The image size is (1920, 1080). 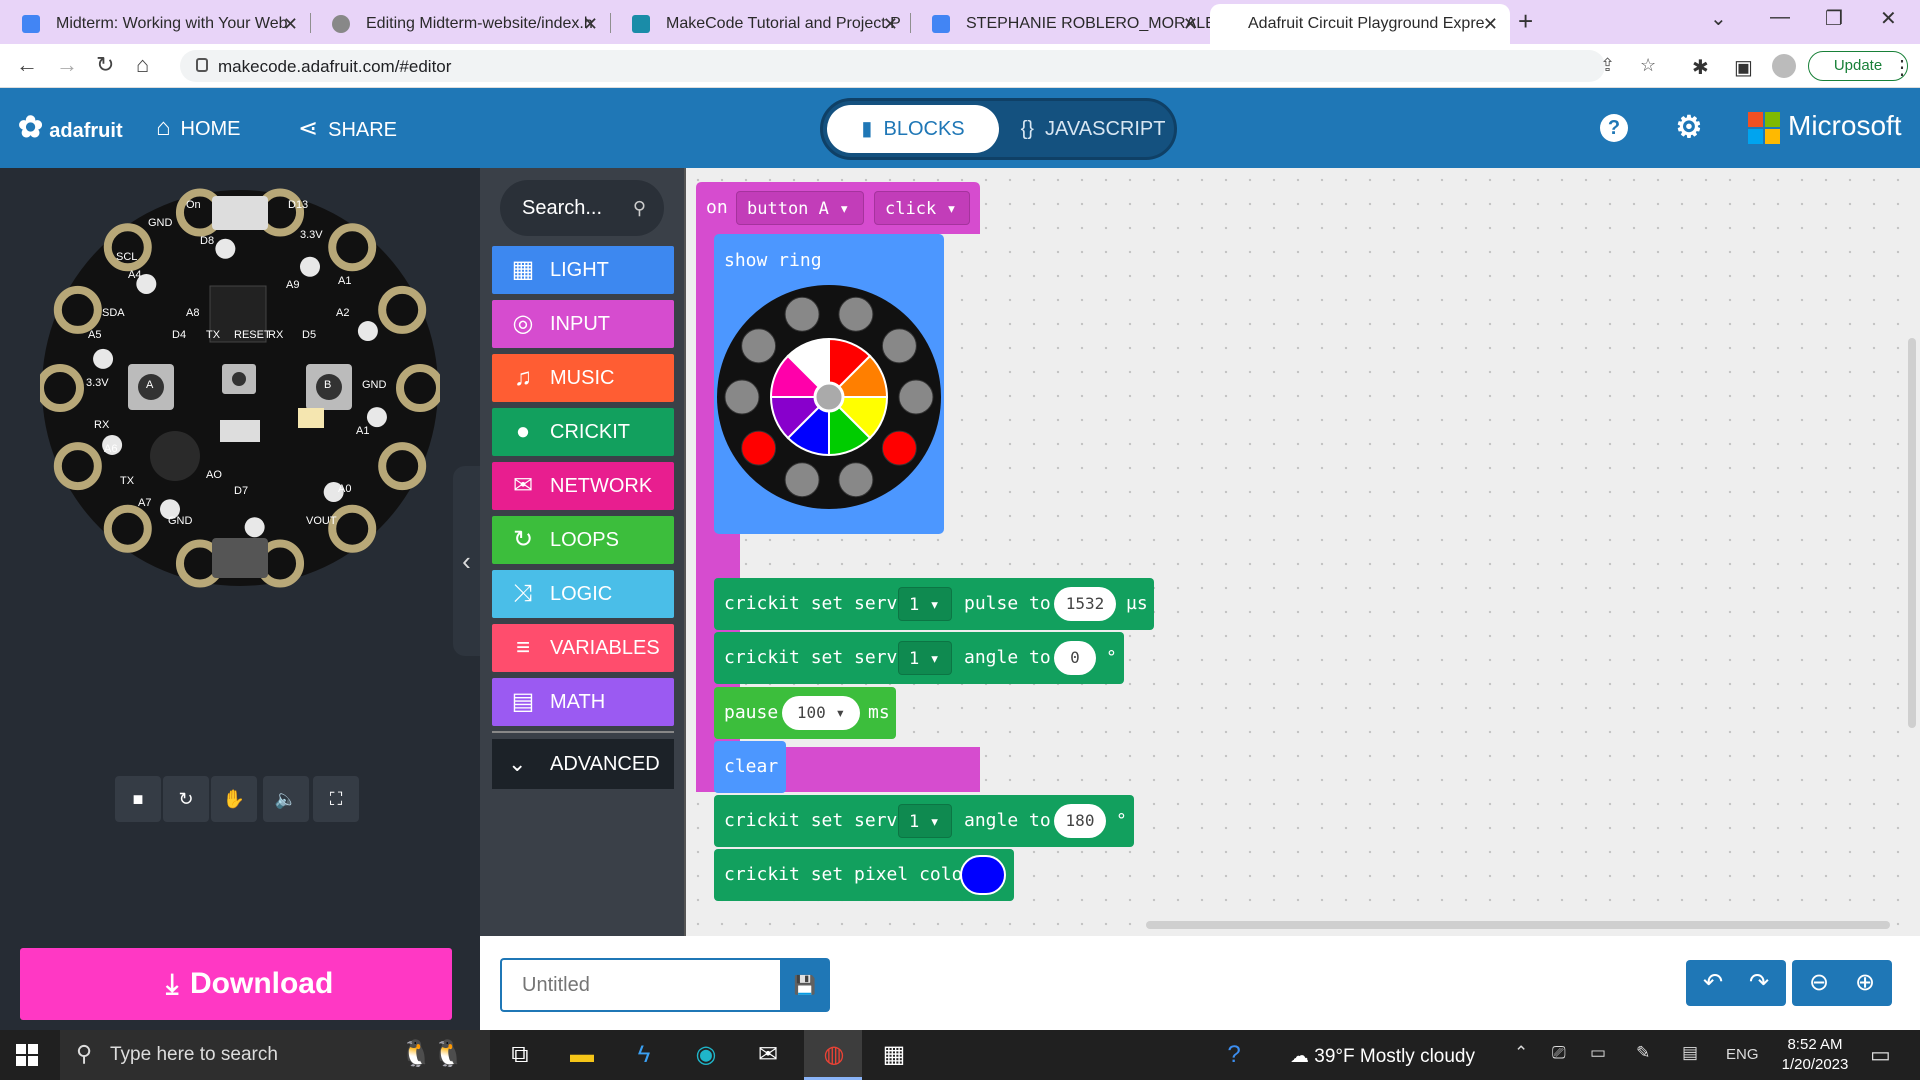 I want to click on restart-icon: ↻, so click(x=186, y=799).